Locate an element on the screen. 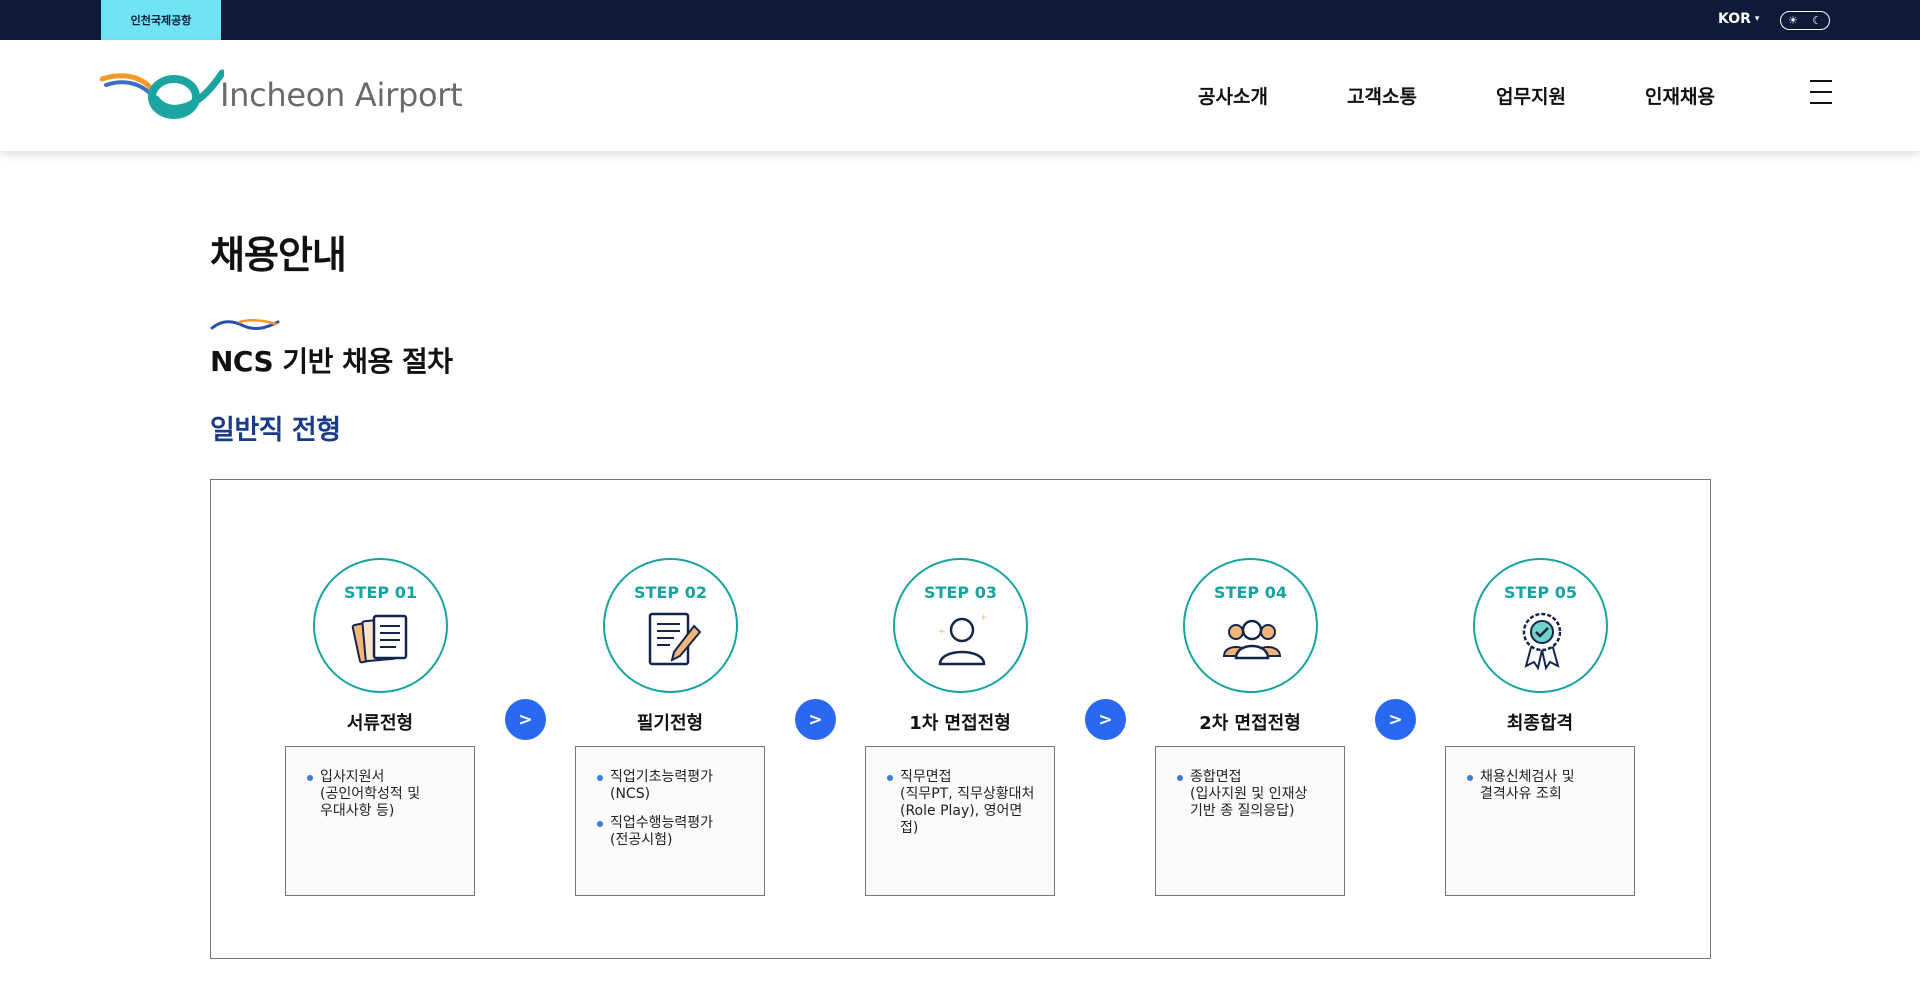  section-title: NCS 기반 채용 절차 is located at coordinates (331, 361).